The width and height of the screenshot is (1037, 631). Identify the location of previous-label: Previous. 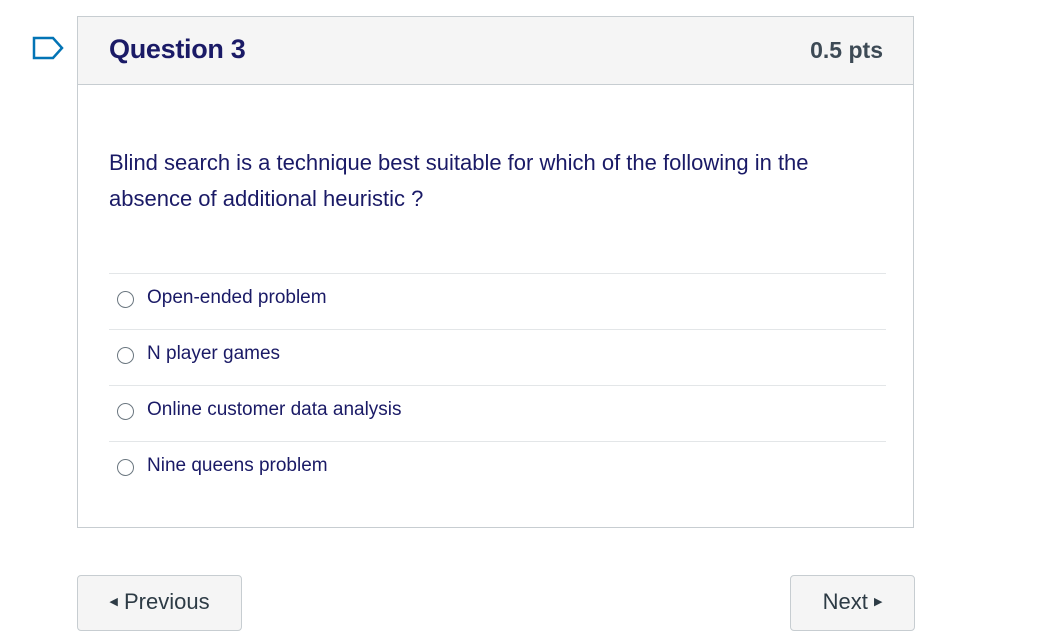
(167, 601).